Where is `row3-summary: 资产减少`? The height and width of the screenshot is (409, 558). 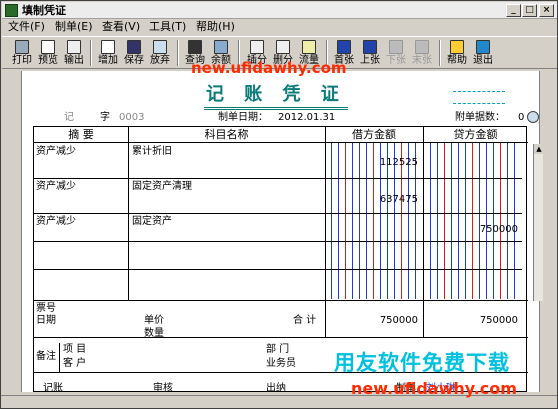 row3-summary: 资产减少 is located at coordinates (56, 222).